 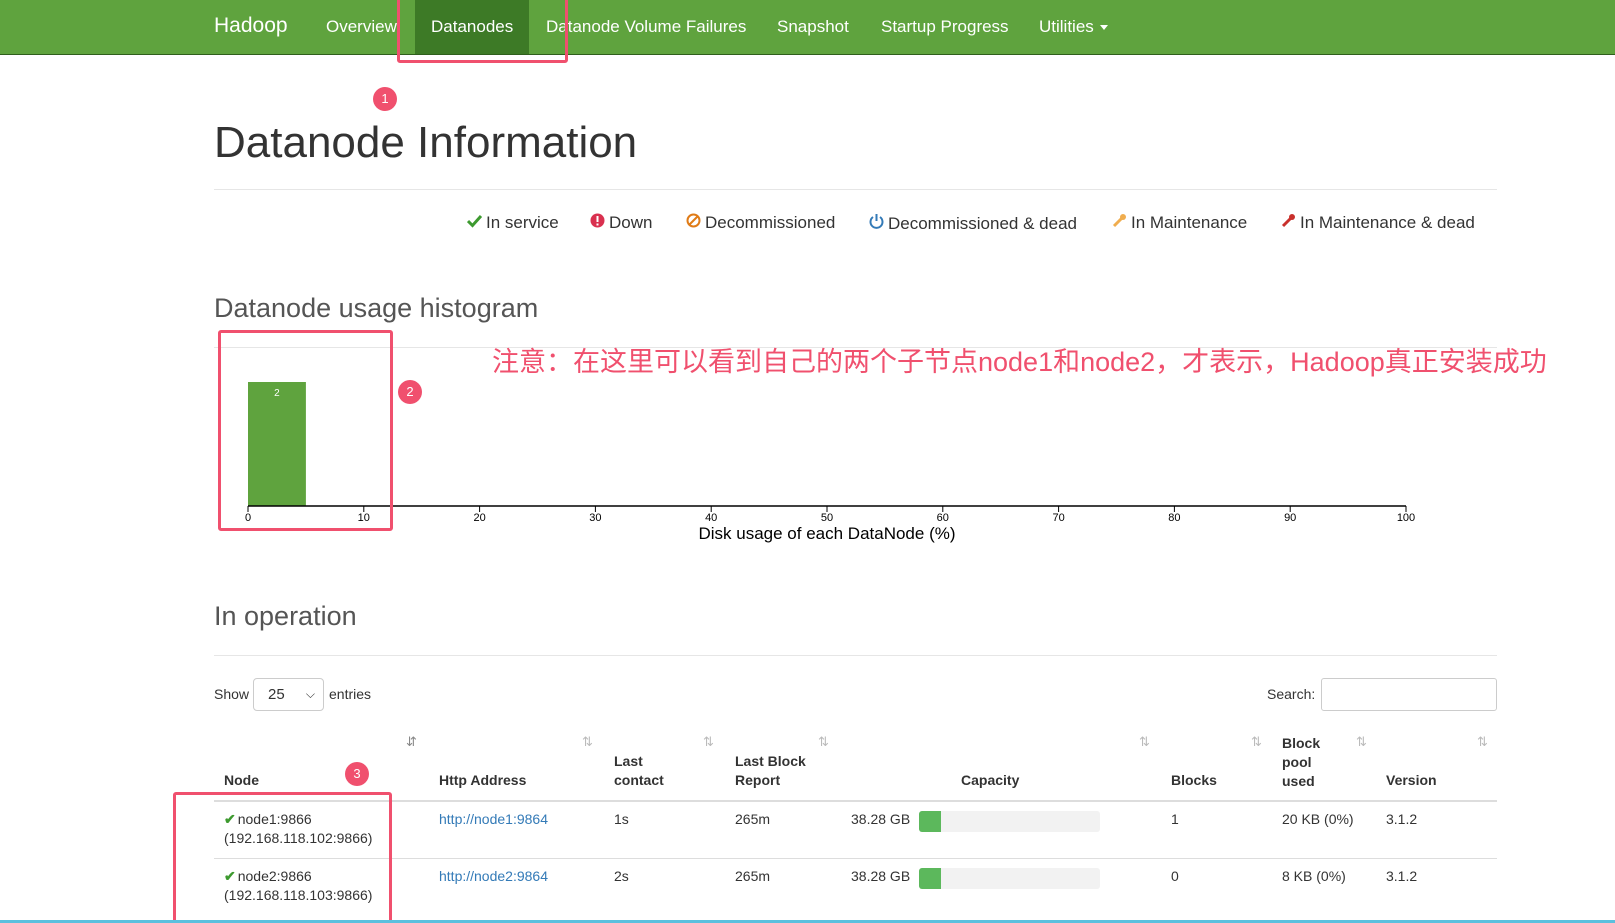 I want to click on search-label: Search:, so click(x=1291, y=694).